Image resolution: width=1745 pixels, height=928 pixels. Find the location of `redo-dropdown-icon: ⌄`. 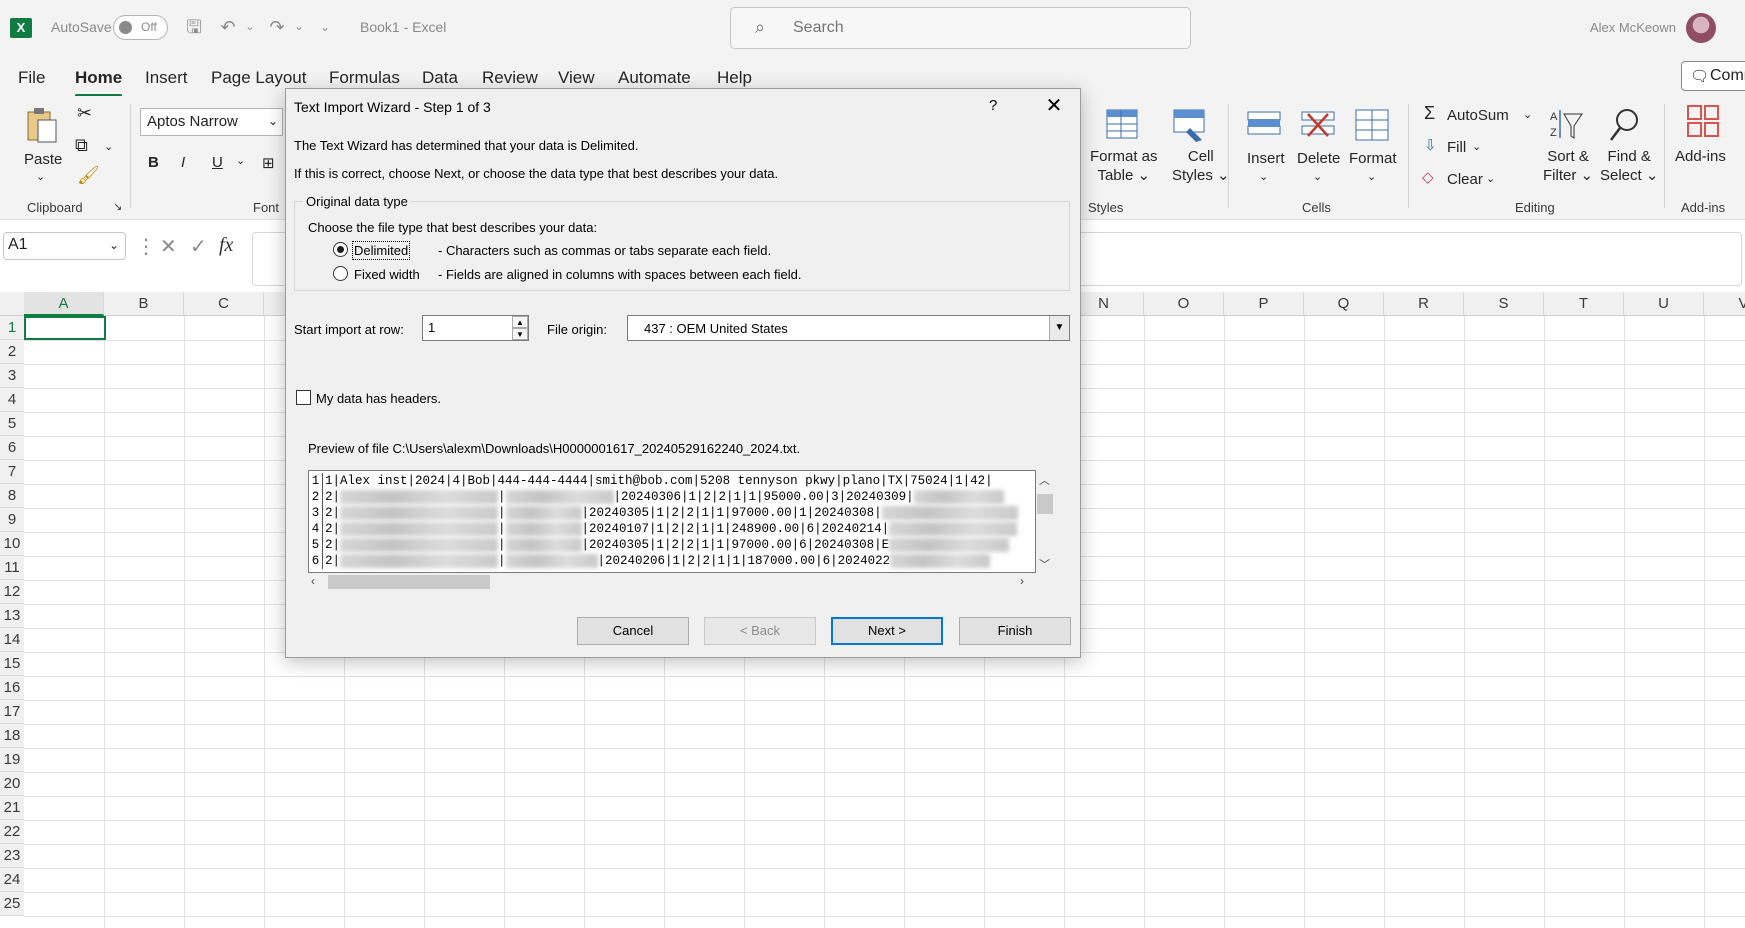

redo-dropdown-icon: ⌄ is located at coordinates (299, 27).